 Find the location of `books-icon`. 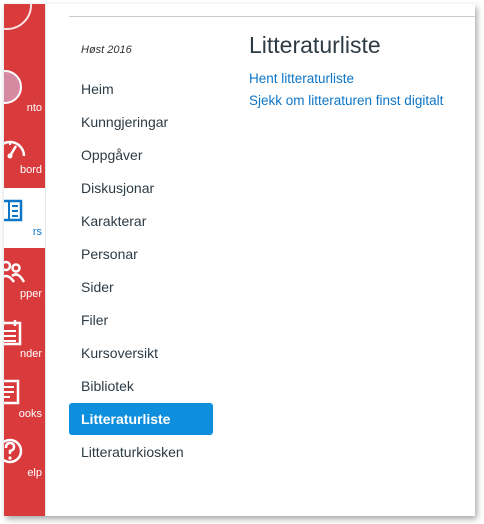

books-icon is located at coordinates (12, 392).